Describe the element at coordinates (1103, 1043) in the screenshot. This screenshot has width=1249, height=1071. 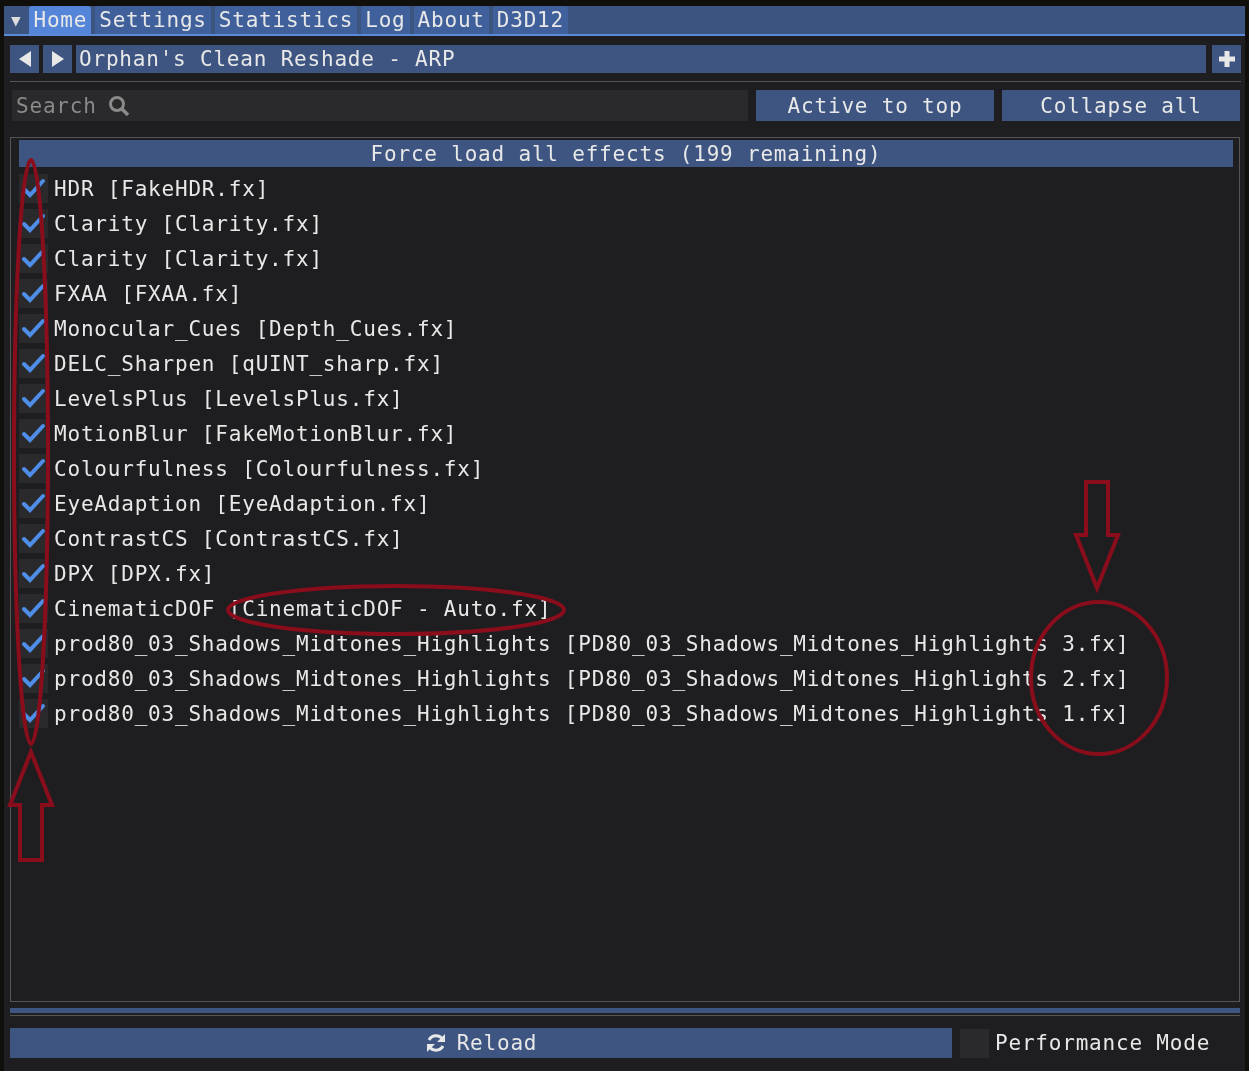
I see `checkbox-label: Performance Mode` at that location.